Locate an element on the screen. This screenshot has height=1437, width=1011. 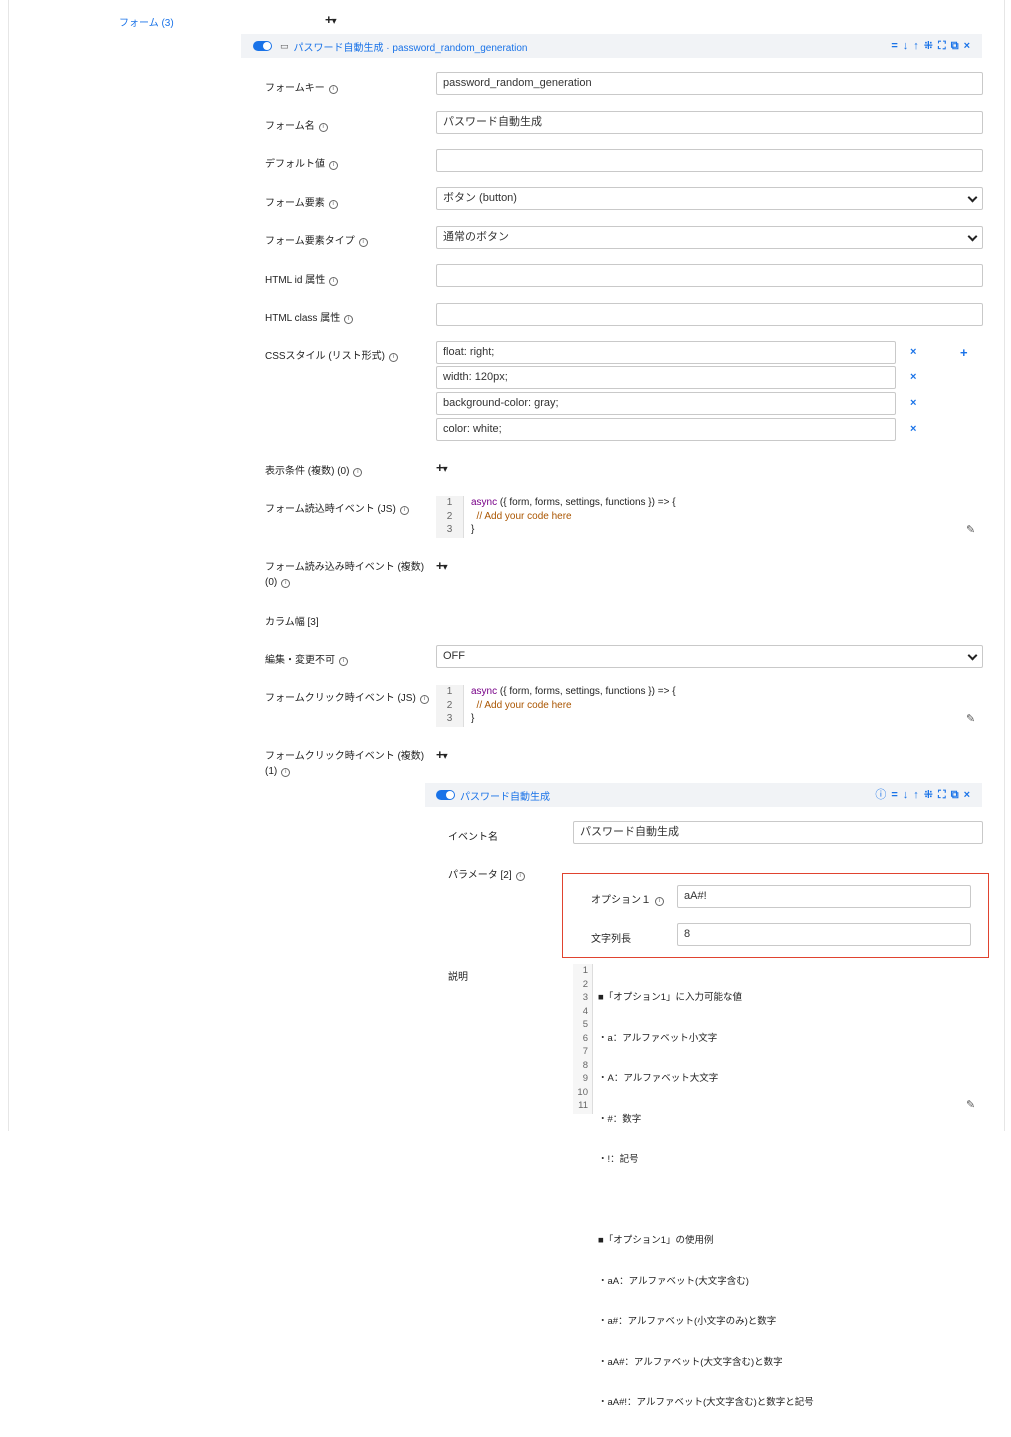
form-name-input: パスワード自動生成 is located at coordinates (709, 122).